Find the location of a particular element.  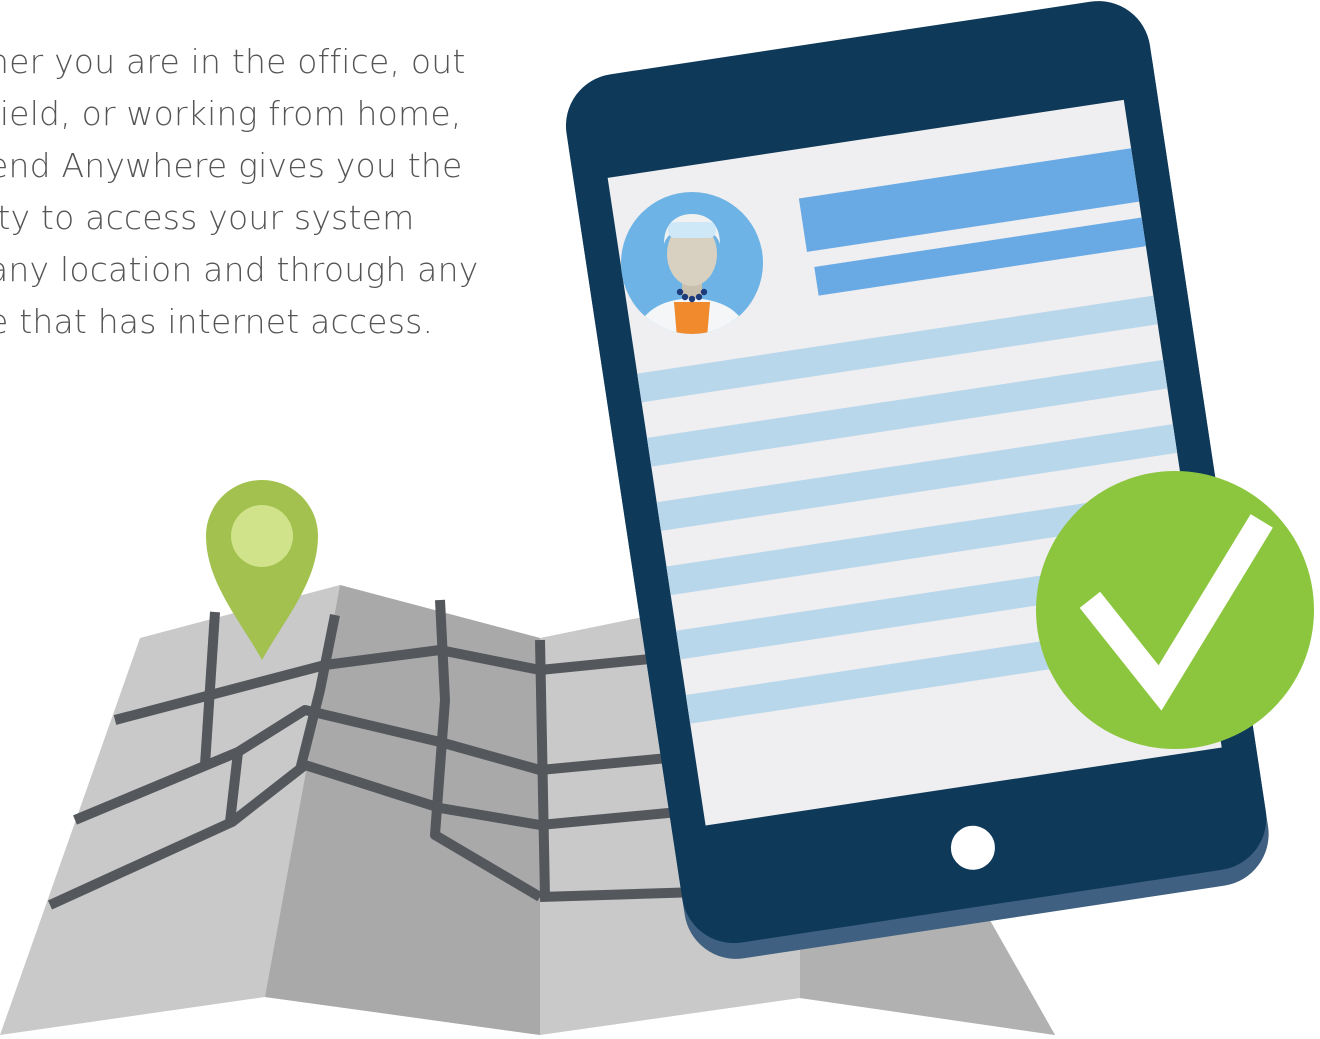

check-badge is located at coordinates (1175, 610).